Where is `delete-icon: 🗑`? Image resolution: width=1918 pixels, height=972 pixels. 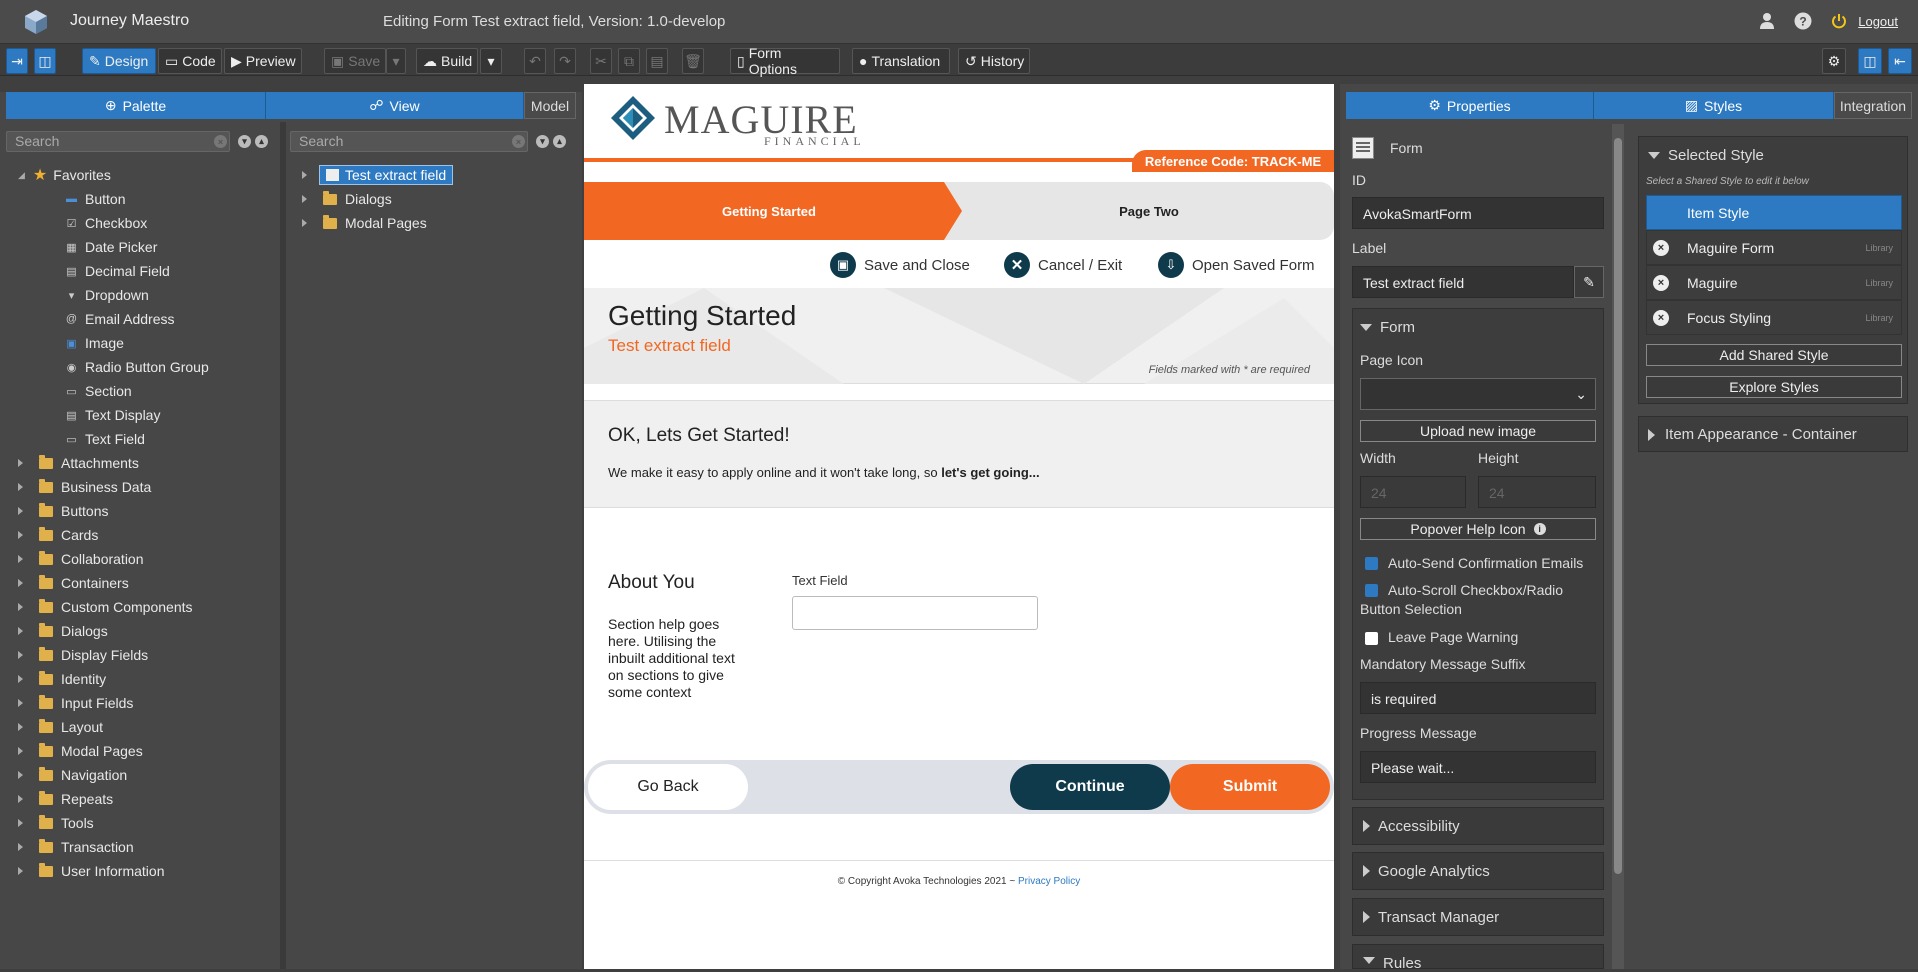 delete-icon: 🗑 is located at coordinates (693, 61).